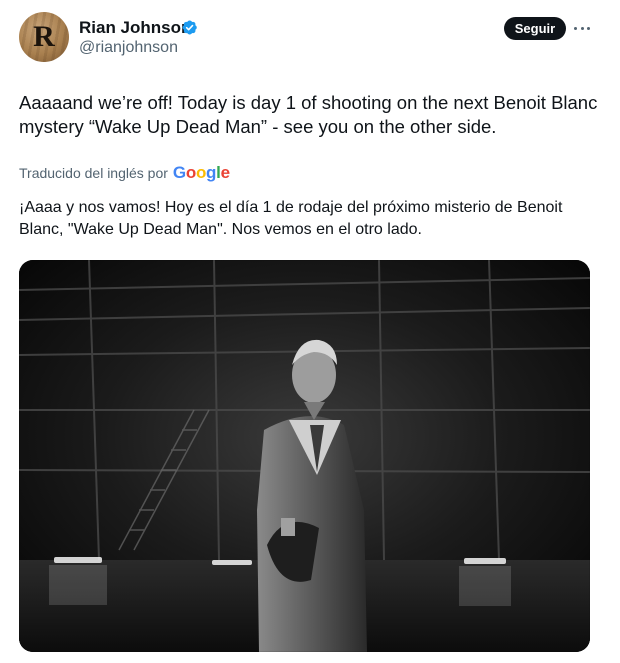  What do you see at coordinates (535, 28) in the screenshot?
I see `follow-button: Seguir` at bounding box center [535, 28].